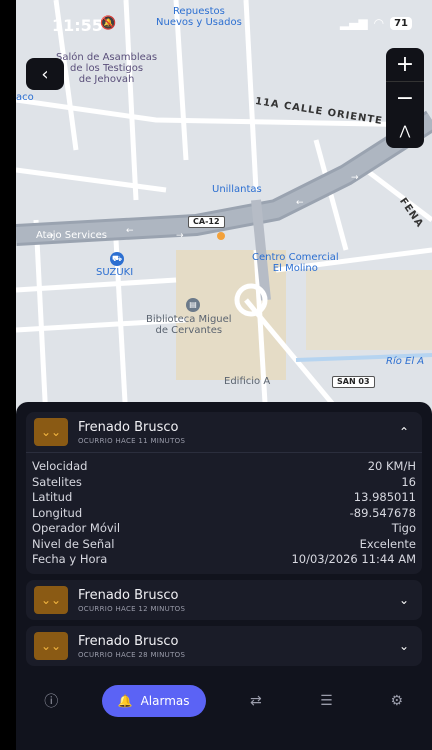 The image size is (432, 750). Describe the element at coordinates (404, 432) in the screenshot. I see `chevron-up-icon: ⌃` at that location.